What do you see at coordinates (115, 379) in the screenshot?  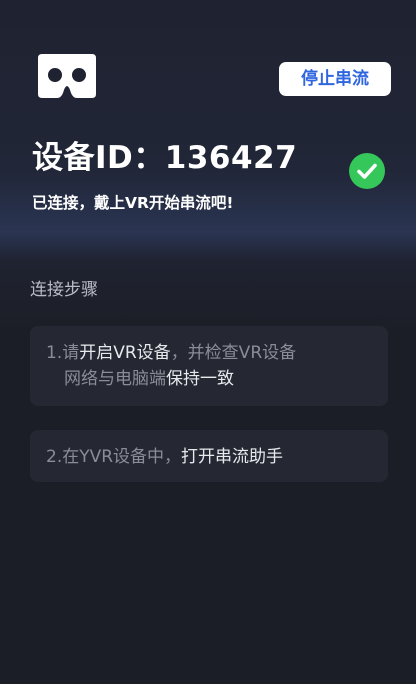 I see `step-text-segment: 网络与电脑端` at bounding box center [115, 379].